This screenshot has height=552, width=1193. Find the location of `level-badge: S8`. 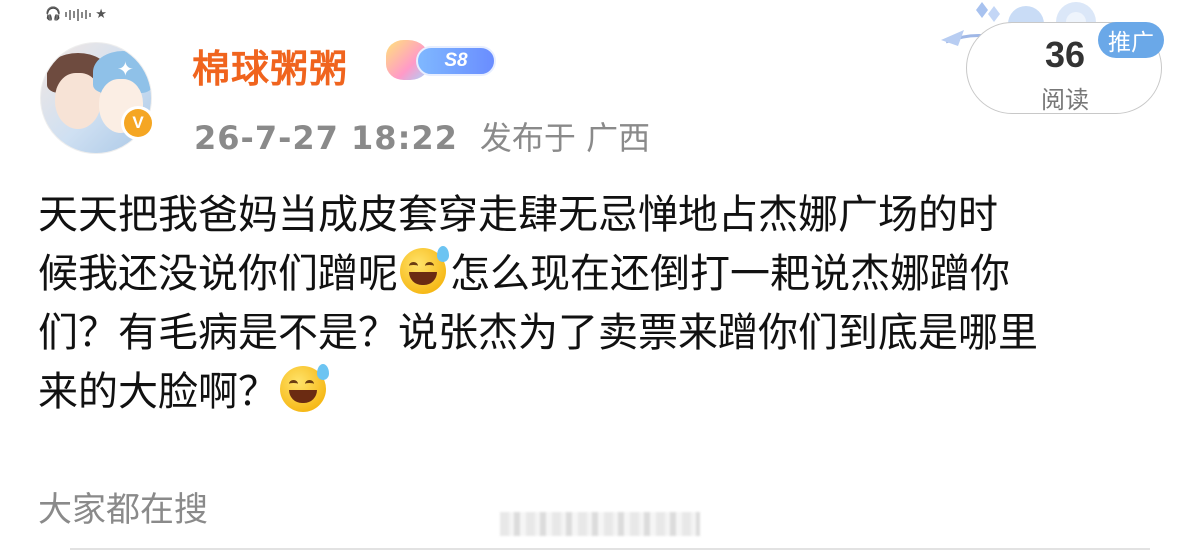

level-badge: S8 is located at coordinates (442, 61).